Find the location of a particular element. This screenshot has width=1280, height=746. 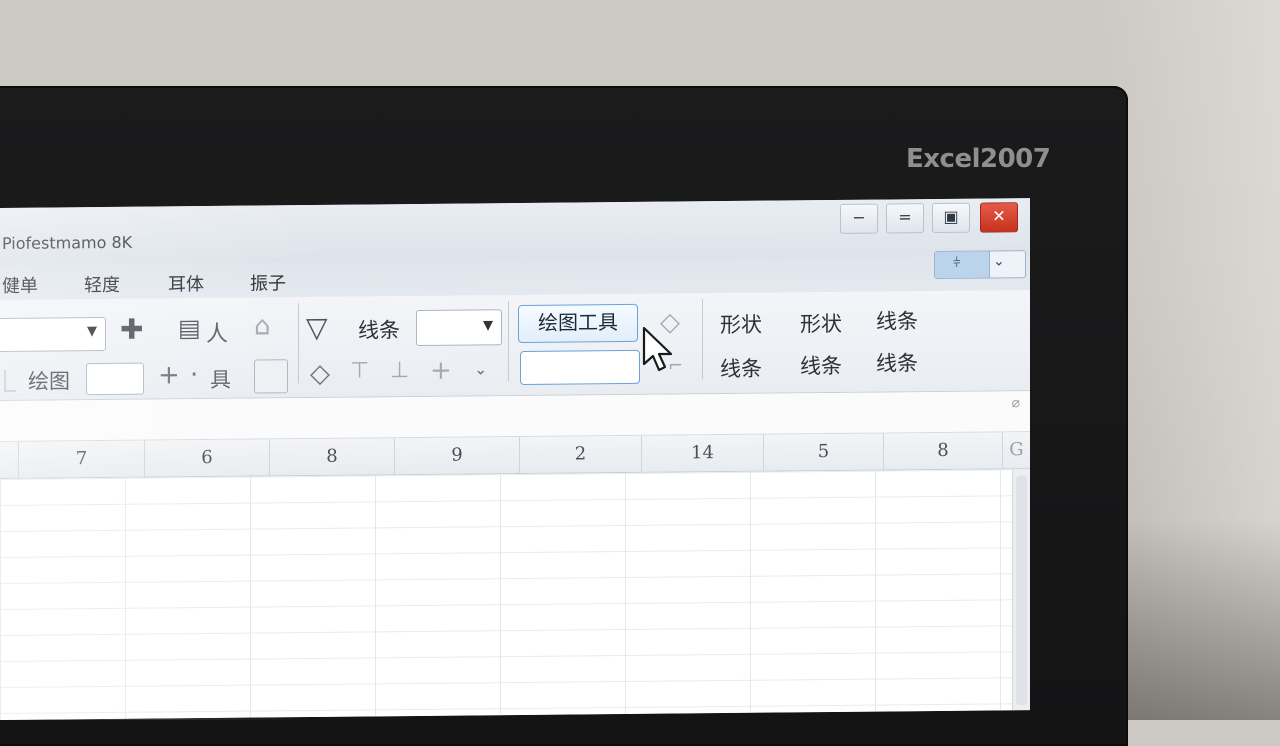

style-combo: ▼ is located at coordinates (53, 334).